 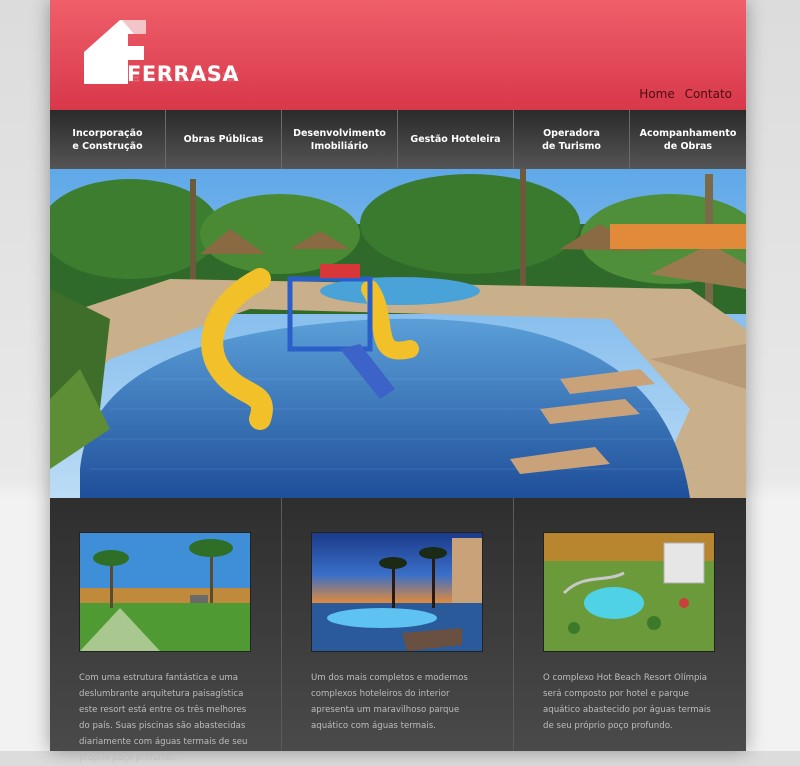 I want to click on feature-image-hot-beach, so click(x=629, y=592).